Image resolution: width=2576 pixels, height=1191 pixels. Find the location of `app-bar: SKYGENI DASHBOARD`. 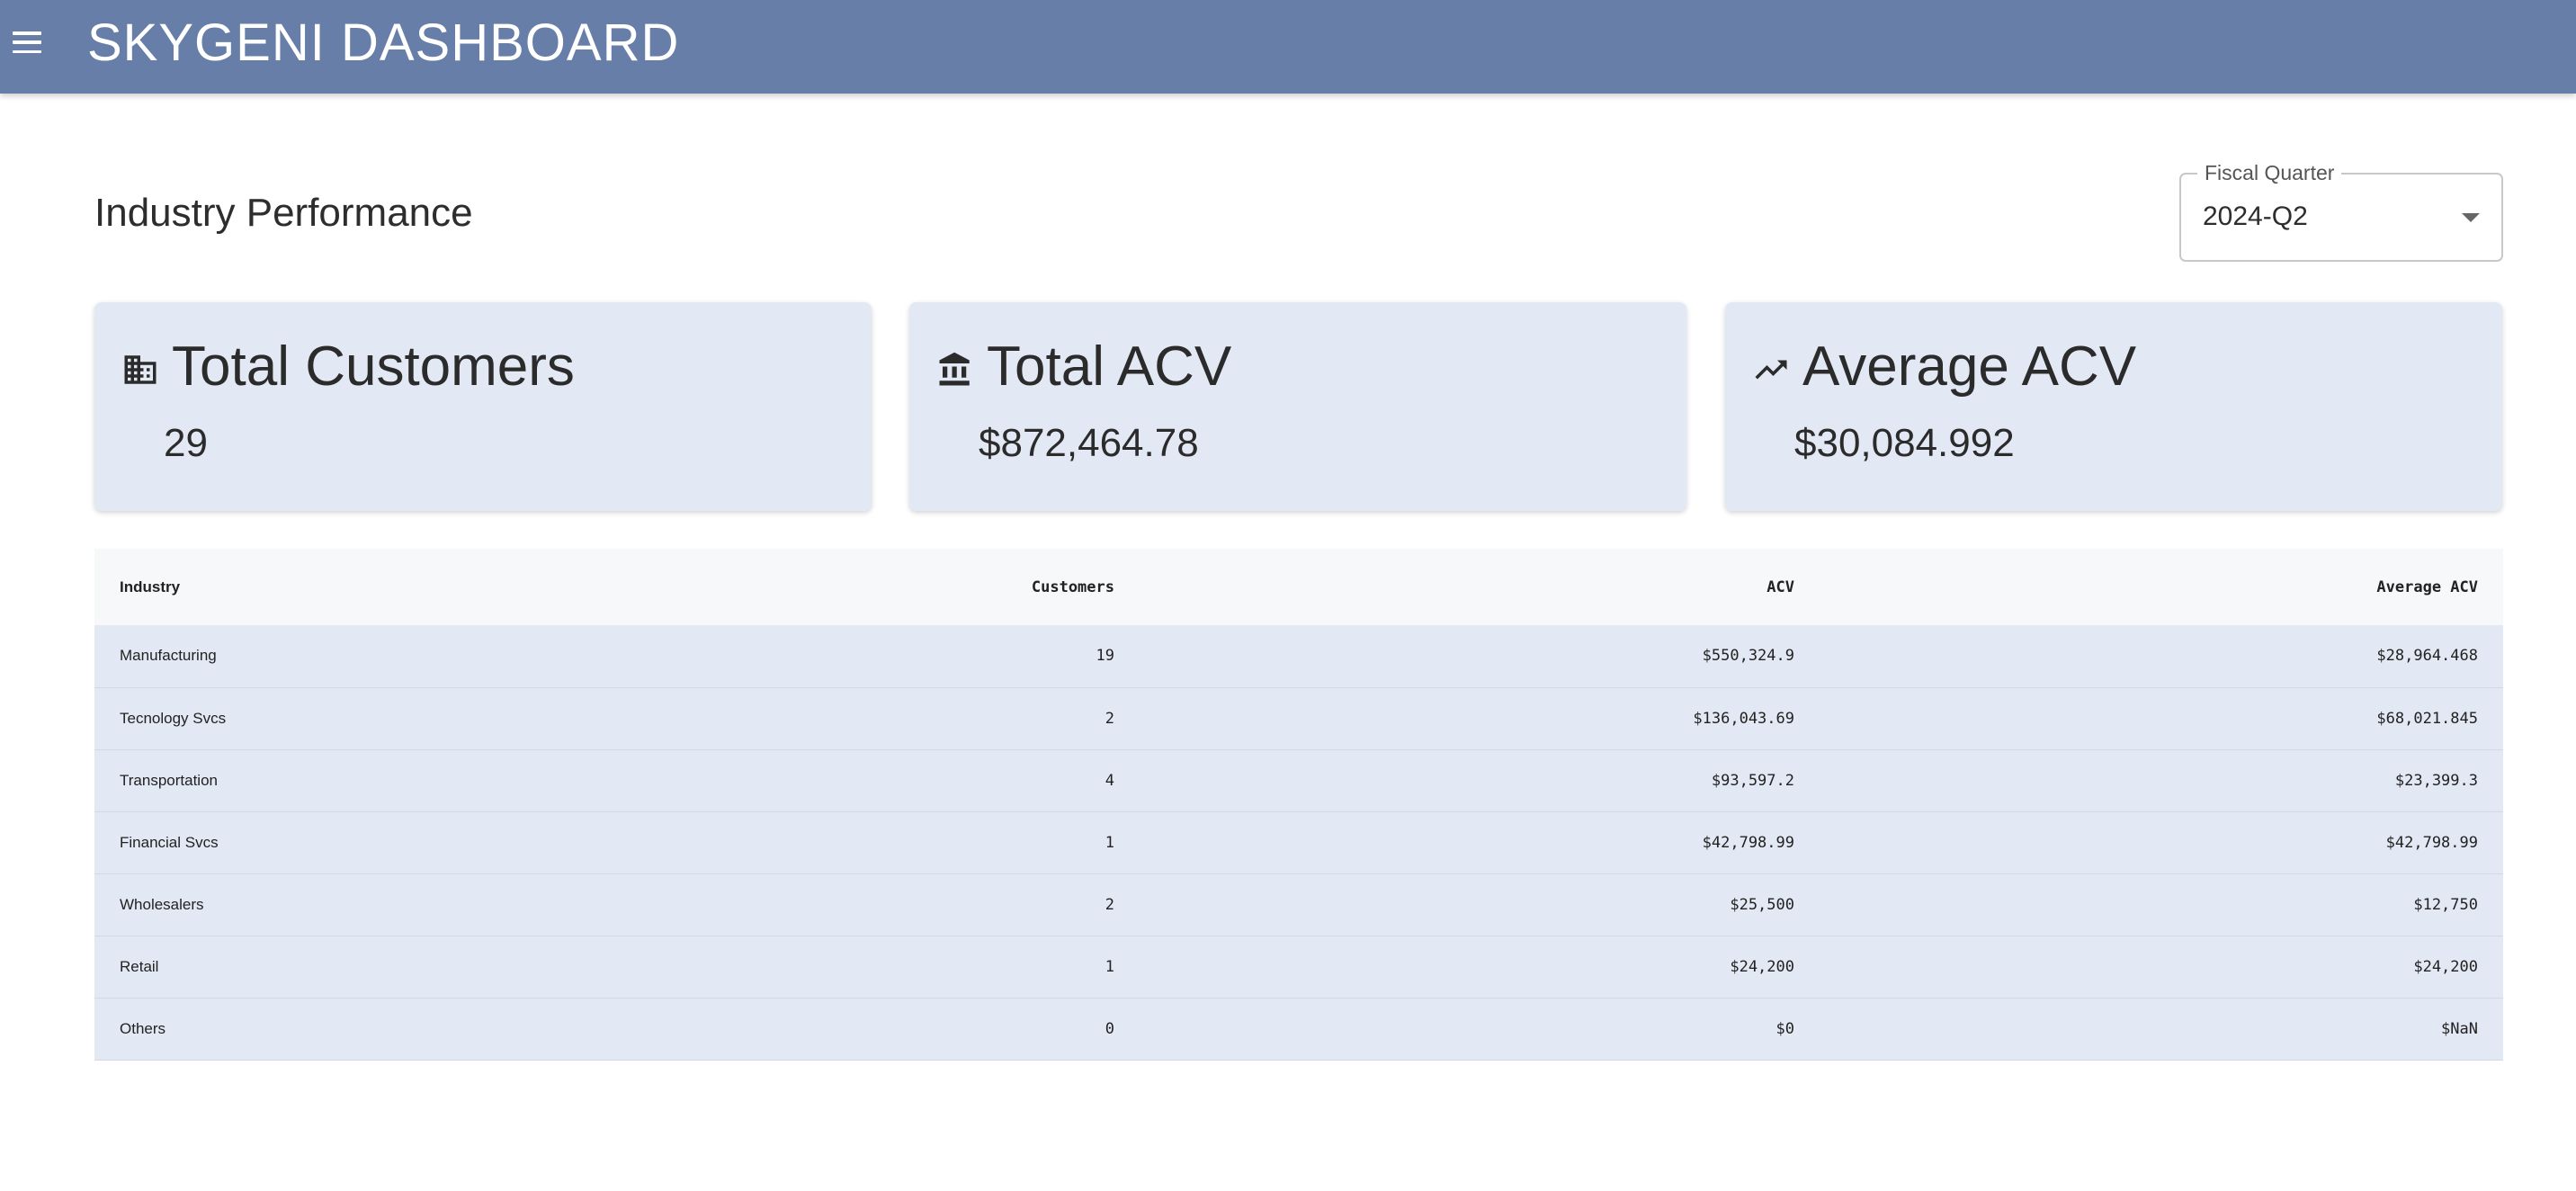

app-bar: SKYGENI DASHBOARD is located at coordinates (1288, 47).